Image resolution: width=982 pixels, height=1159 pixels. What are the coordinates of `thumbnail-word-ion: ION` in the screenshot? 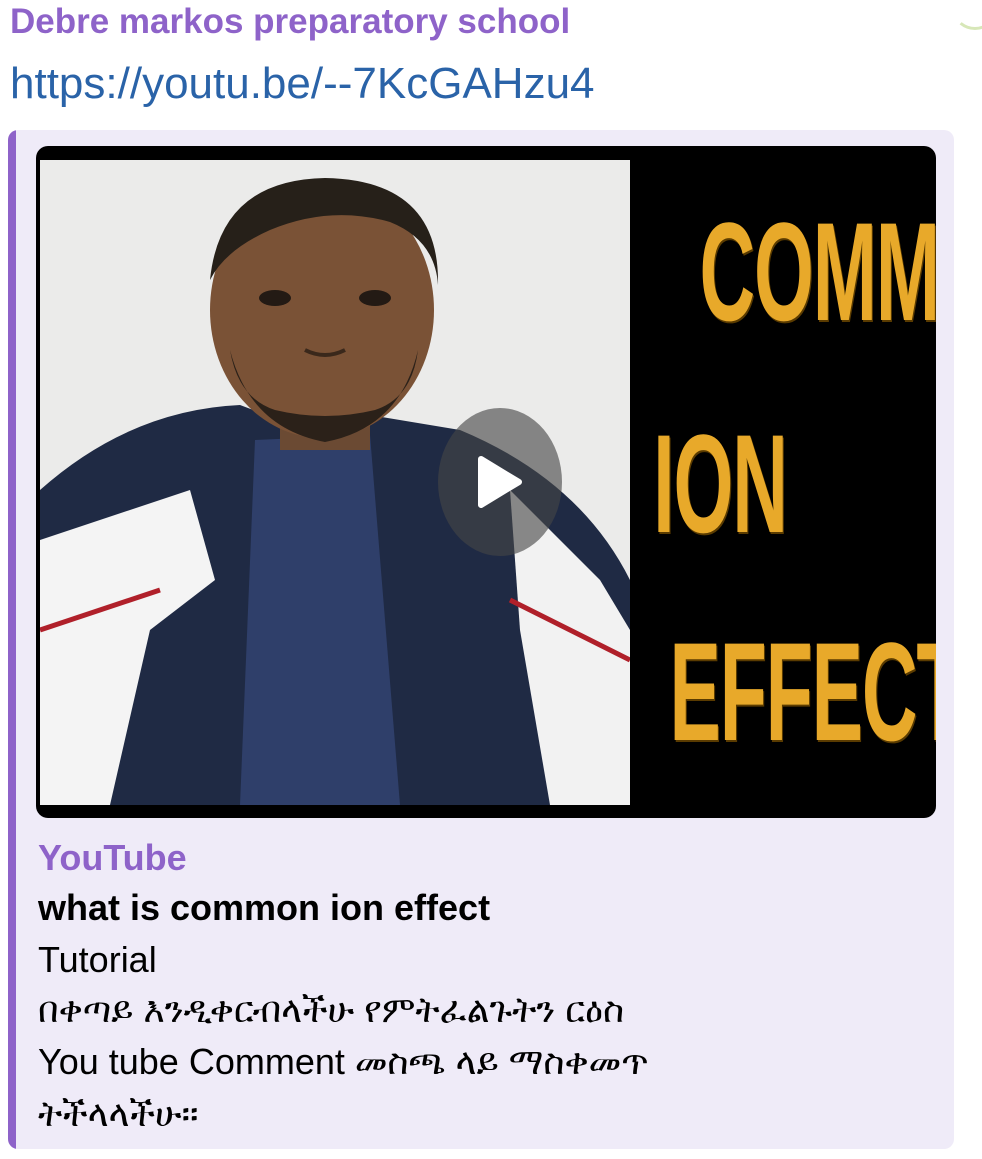 It's located at (720, 483).